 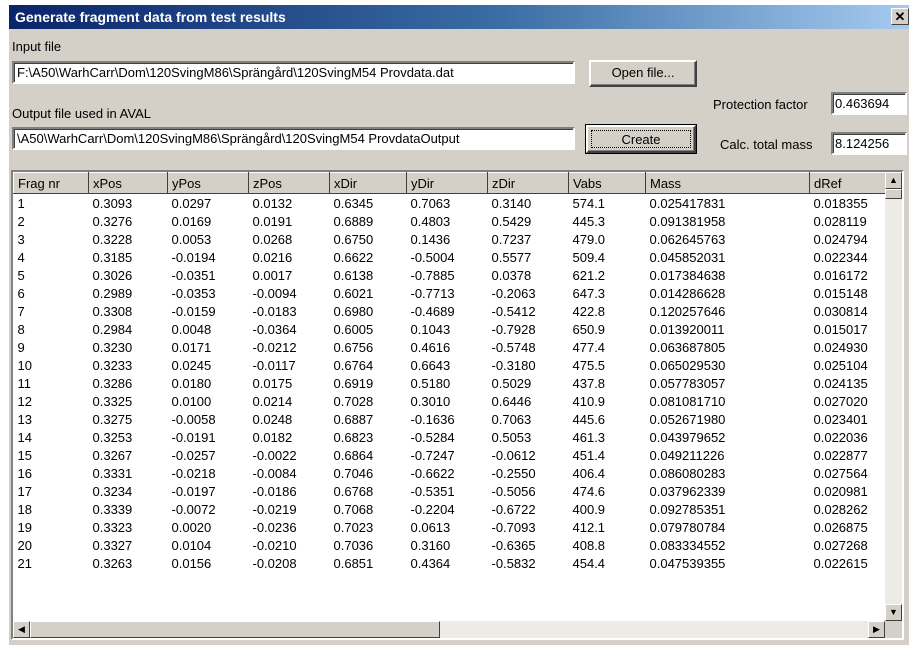 I want to click on column-header: yPos, so click(x=208, y=183).